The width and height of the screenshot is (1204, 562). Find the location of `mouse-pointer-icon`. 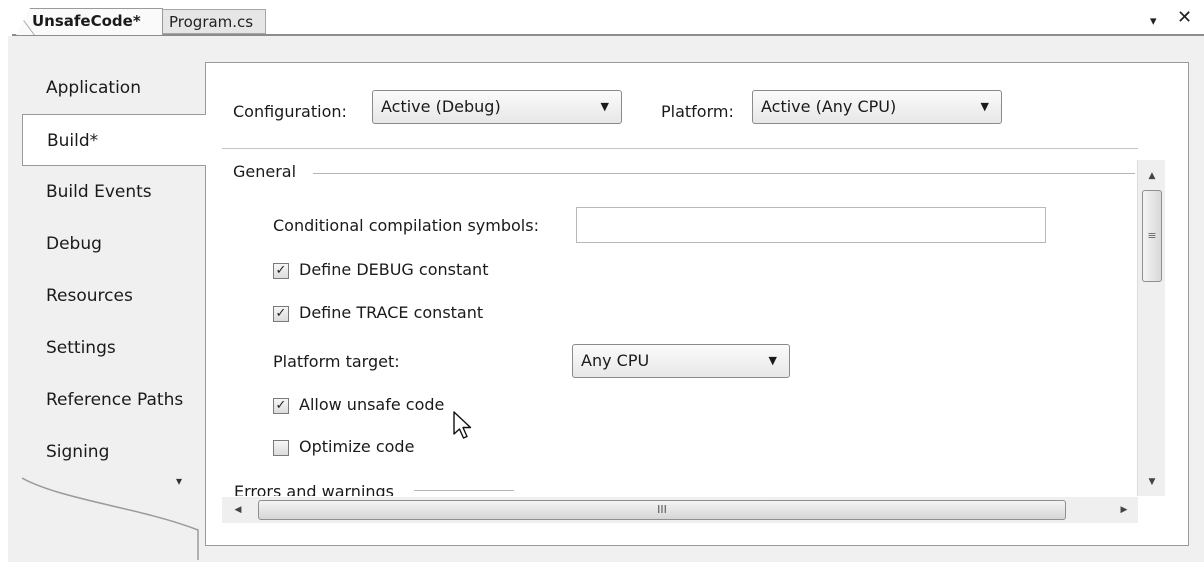

mouse-pointer-icon is located at coordinates (462, 425).